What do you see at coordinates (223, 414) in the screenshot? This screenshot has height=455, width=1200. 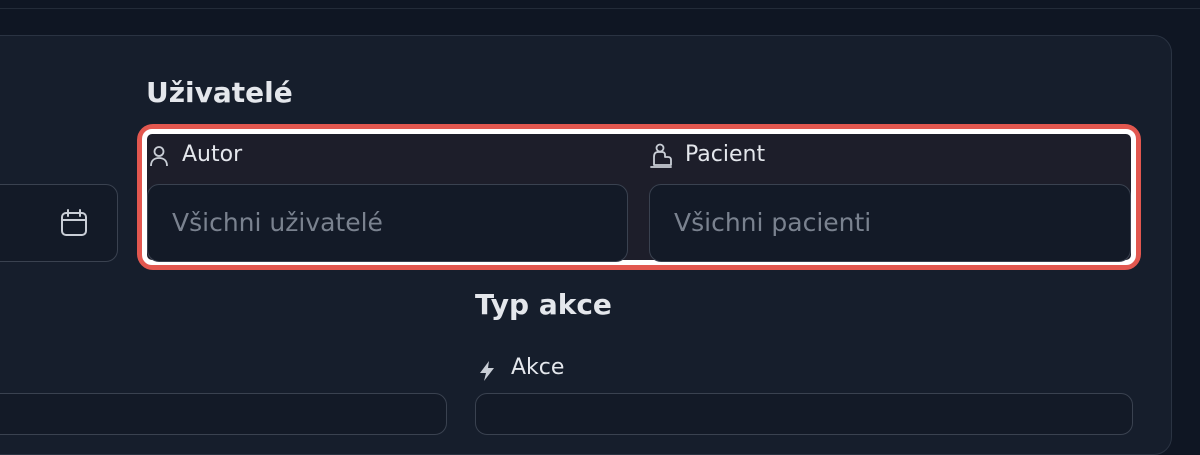 I see `partial-input-left` at bounding box center [223, 414].